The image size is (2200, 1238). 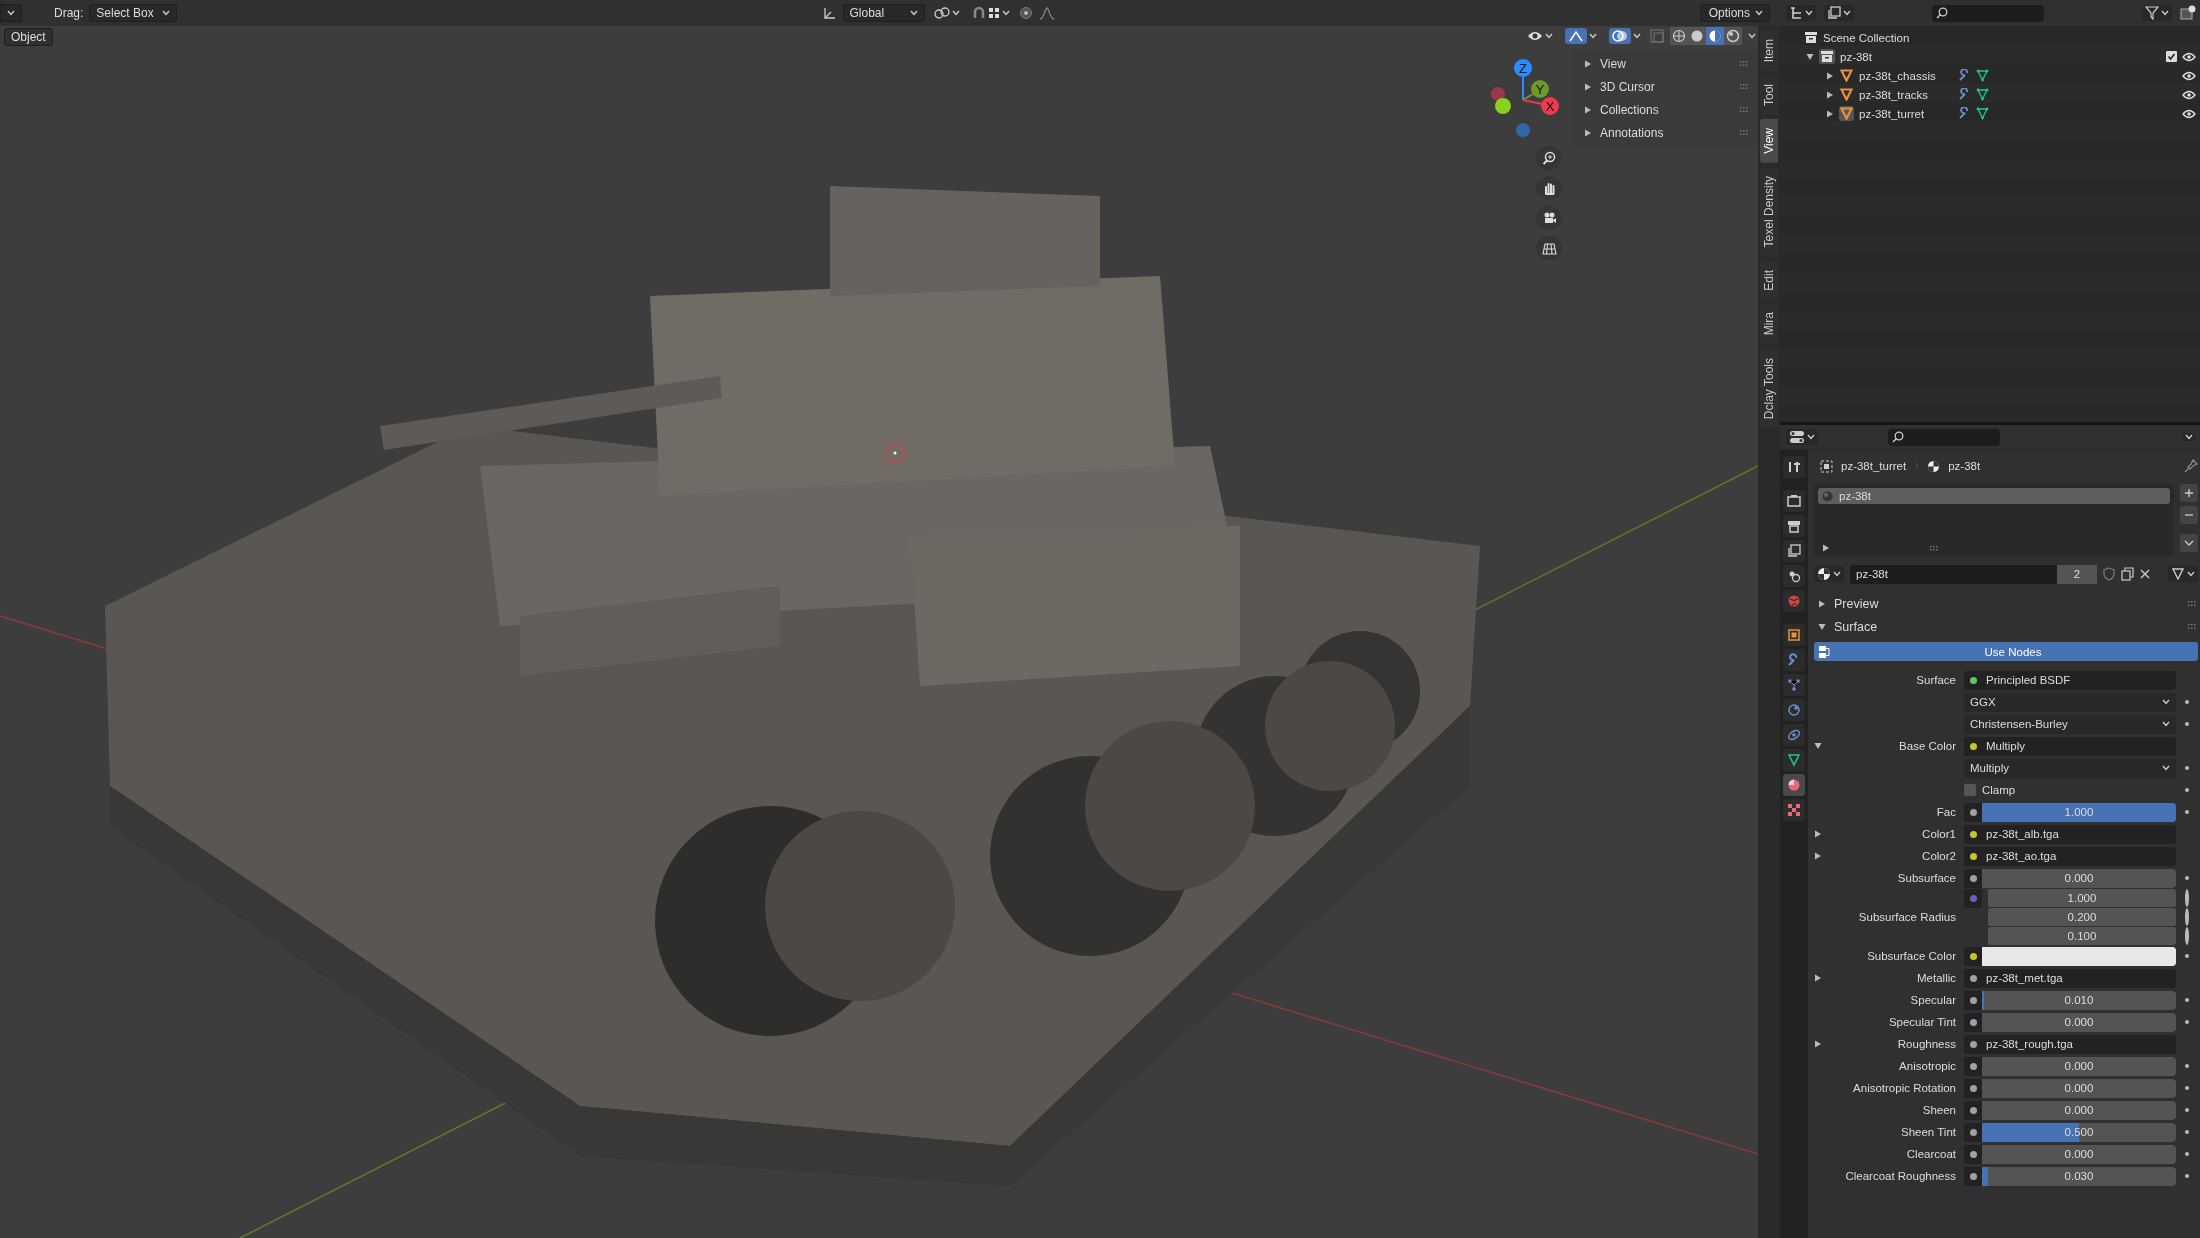 I want to click on material-shading-button, so click(x=1715, y=36).